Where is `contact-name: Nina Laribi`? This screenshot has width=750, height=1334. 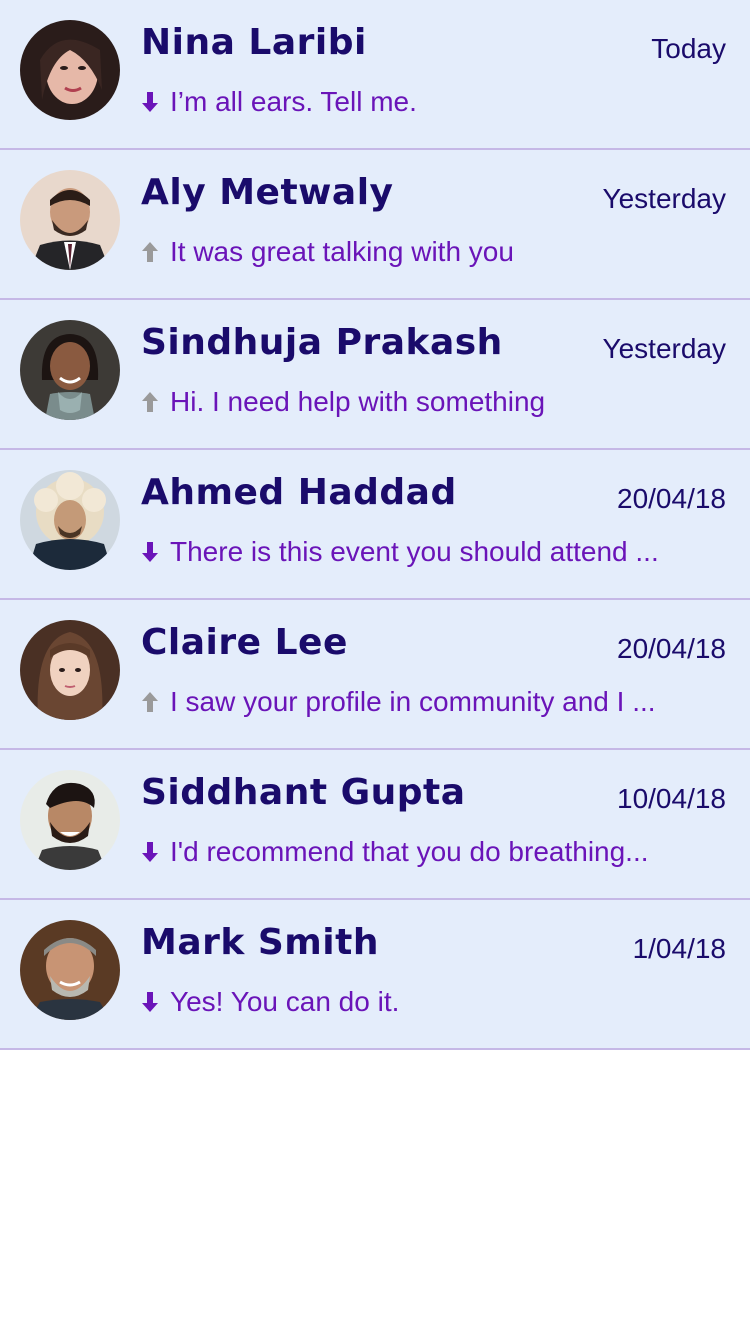 contact-name: Nina Laribi is located at coordinates (254, 42).